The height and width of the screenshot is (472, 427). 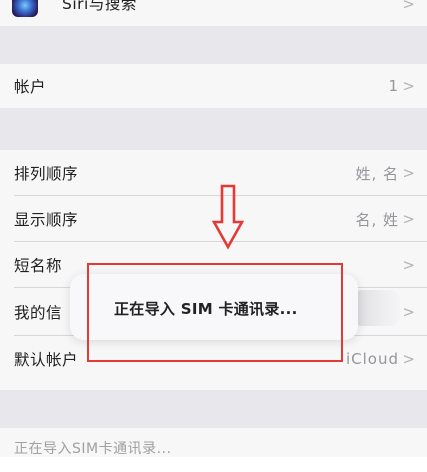 I want to click on accounts-row: 帐户 1 >, so click(x=213, y=86).